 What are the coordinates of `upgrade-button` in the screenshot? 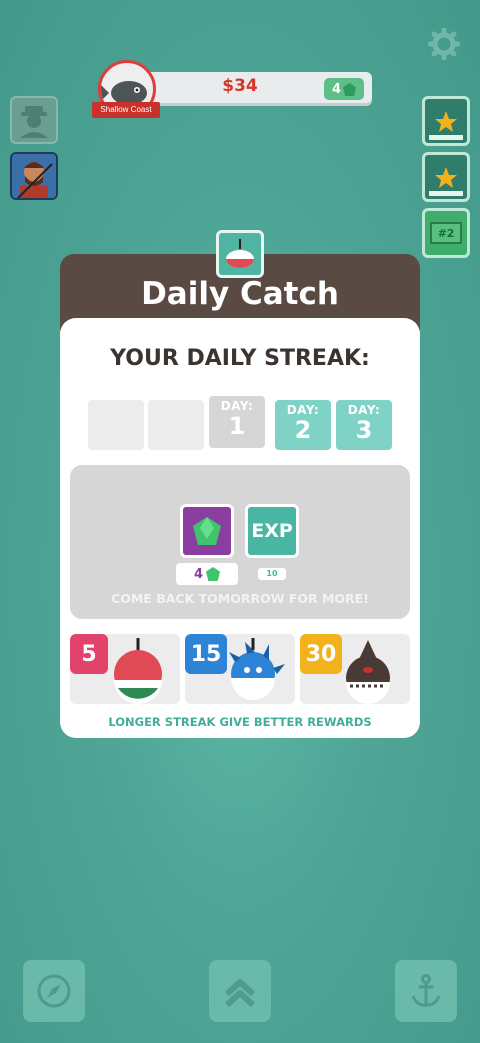 It's located at (240, 991).